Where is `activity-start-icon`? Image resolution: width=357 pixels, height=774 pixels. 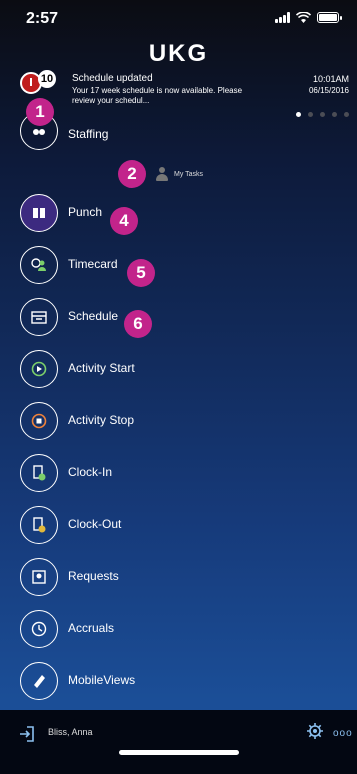
activity-start-icon is located at coordinates (39, 369).